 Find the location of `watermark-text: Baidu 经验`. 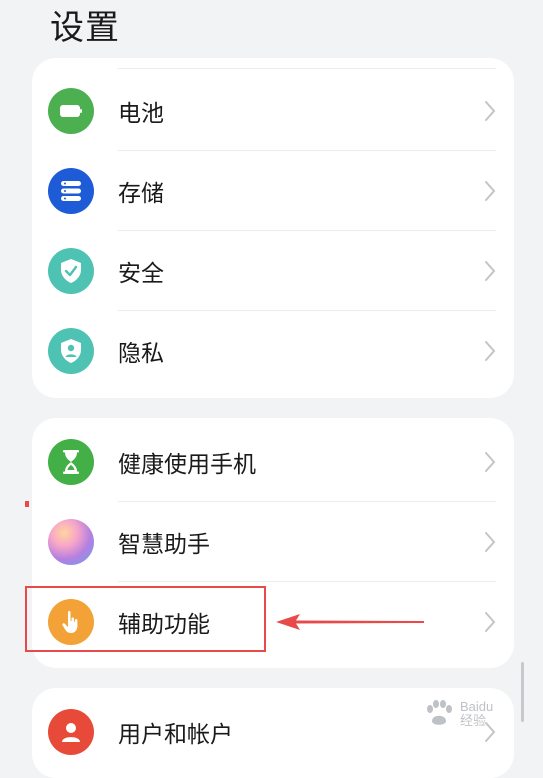

watermark-text: Baidu 经验 is located at coordinates (477, 713).